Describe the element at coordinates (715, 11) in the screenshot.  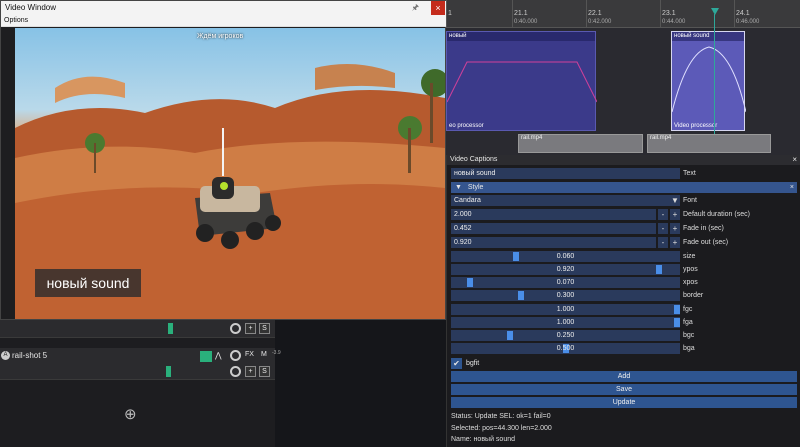
I see `playhead` at that location.